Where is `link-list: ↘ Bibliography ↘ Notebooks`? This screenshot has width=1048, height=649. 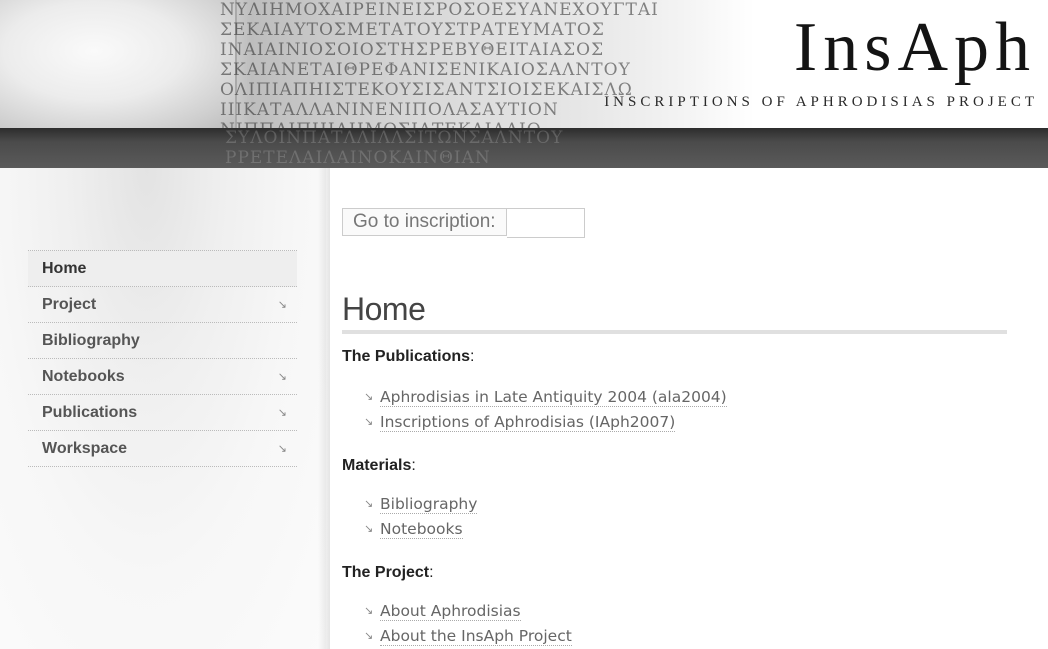 link-list: ↘ Bibliography ↘ Notebooks is located at coordinates (672, 516).